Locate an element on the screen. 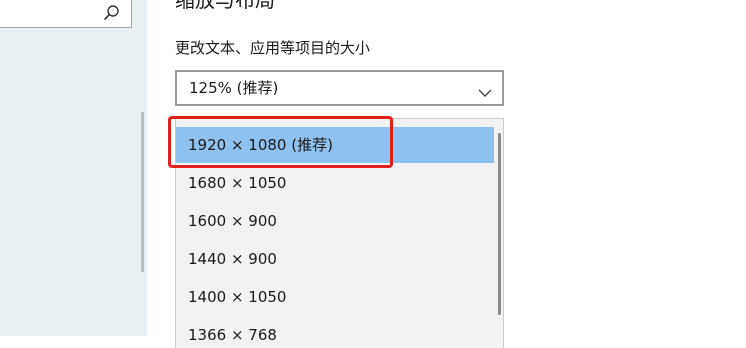  search-icon is located at coordinates (112, 13).